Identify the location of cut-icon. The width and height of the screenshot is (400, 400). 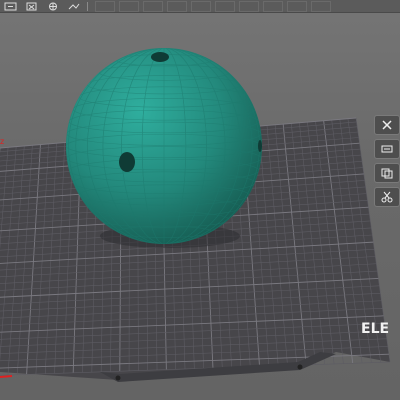
(387, 197).